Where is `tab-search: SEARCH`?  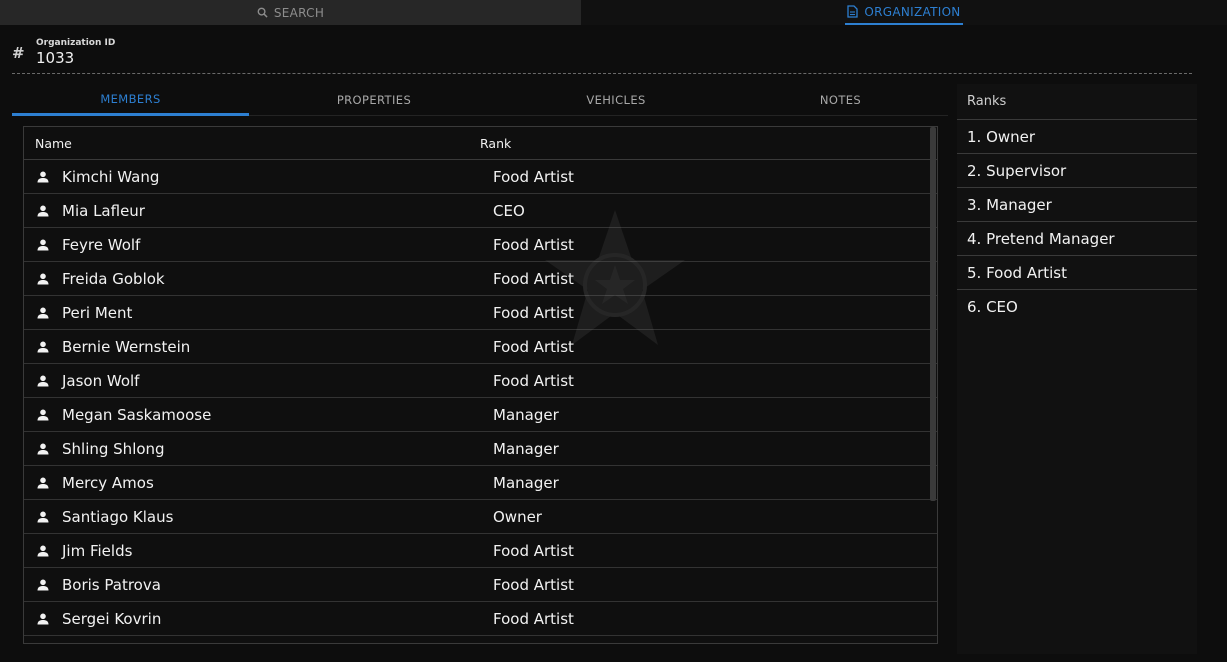 tab-search: SEARCH is located at coordinates (290, 12).